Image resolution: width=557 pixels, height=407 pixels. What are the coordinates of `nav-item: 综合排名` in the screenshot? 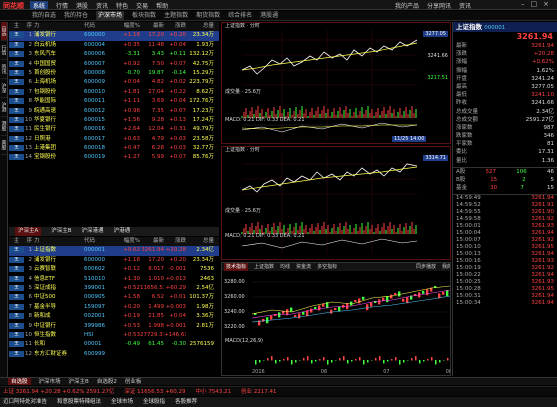 It's located at (240, 15).